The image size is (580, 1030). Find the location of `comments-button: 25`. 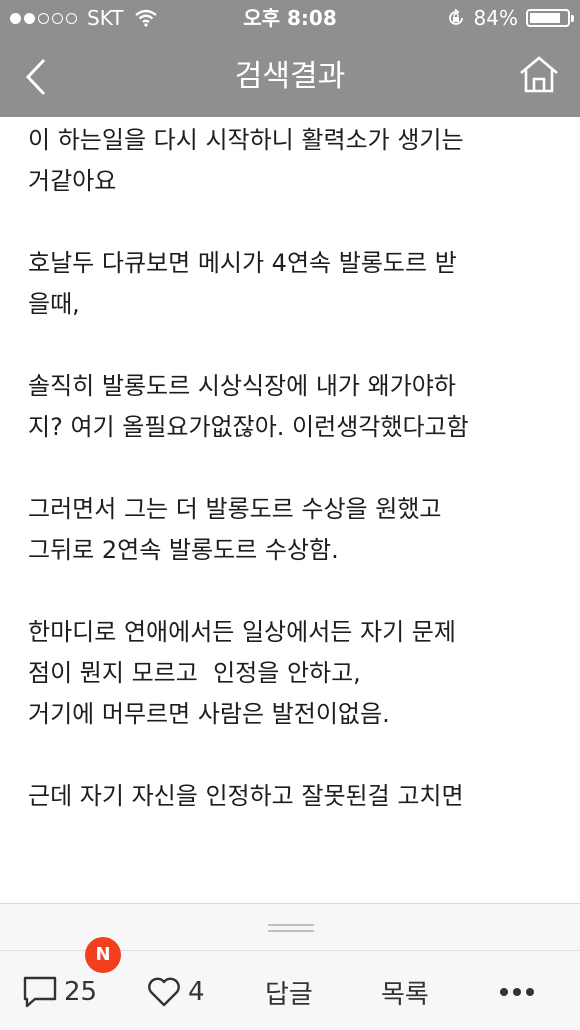

comments-button: 25 is located at coordinates (59, 992).